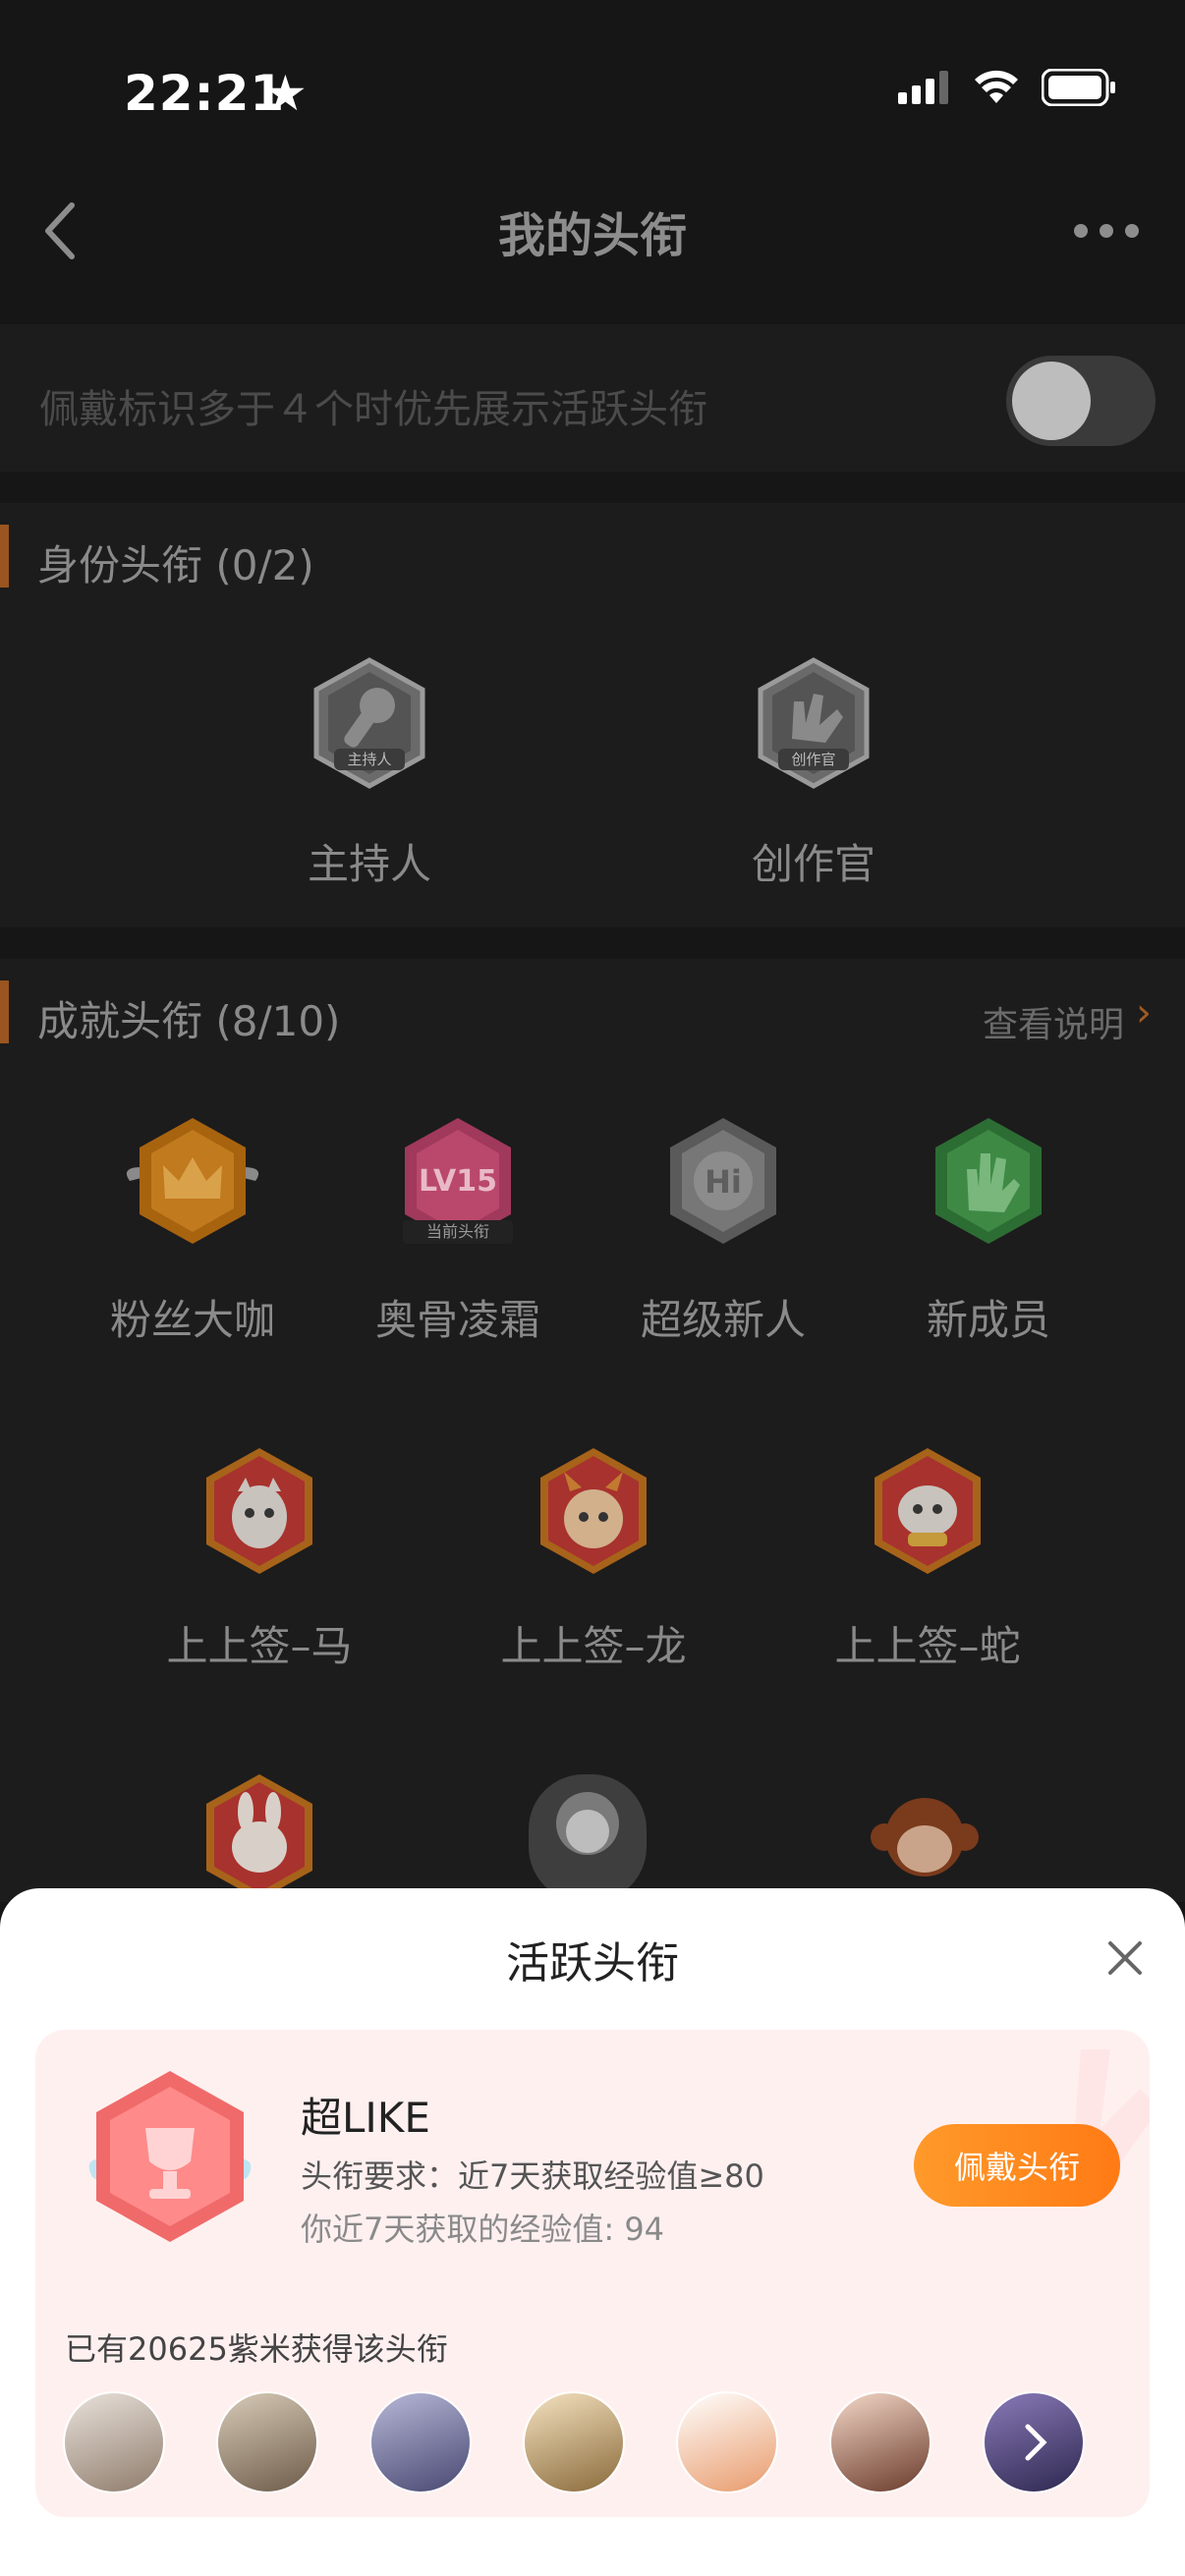 The height and width of the screenshot is (2576, 1185). Describe the element at coordinates (923, 87) in the screenshot. I see `cellular-signal-icon` at that location.